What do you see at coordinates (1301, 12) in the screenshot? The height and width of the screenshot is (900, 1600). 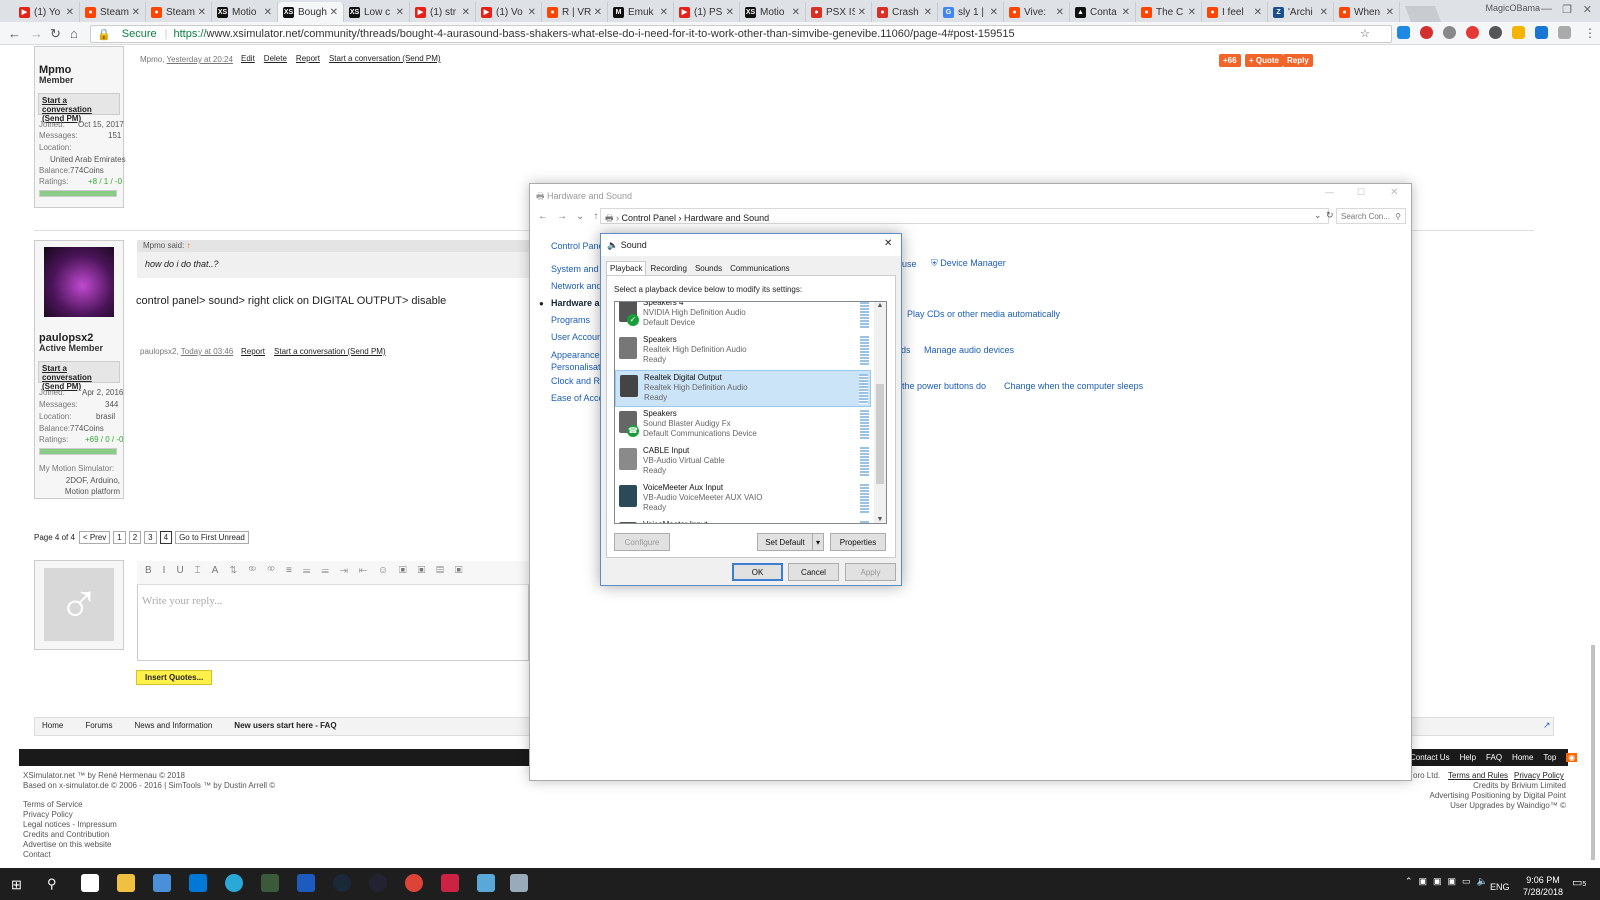 I see `browser-tab: Z 'Archi ✕` at bounding box center [1301, 12].